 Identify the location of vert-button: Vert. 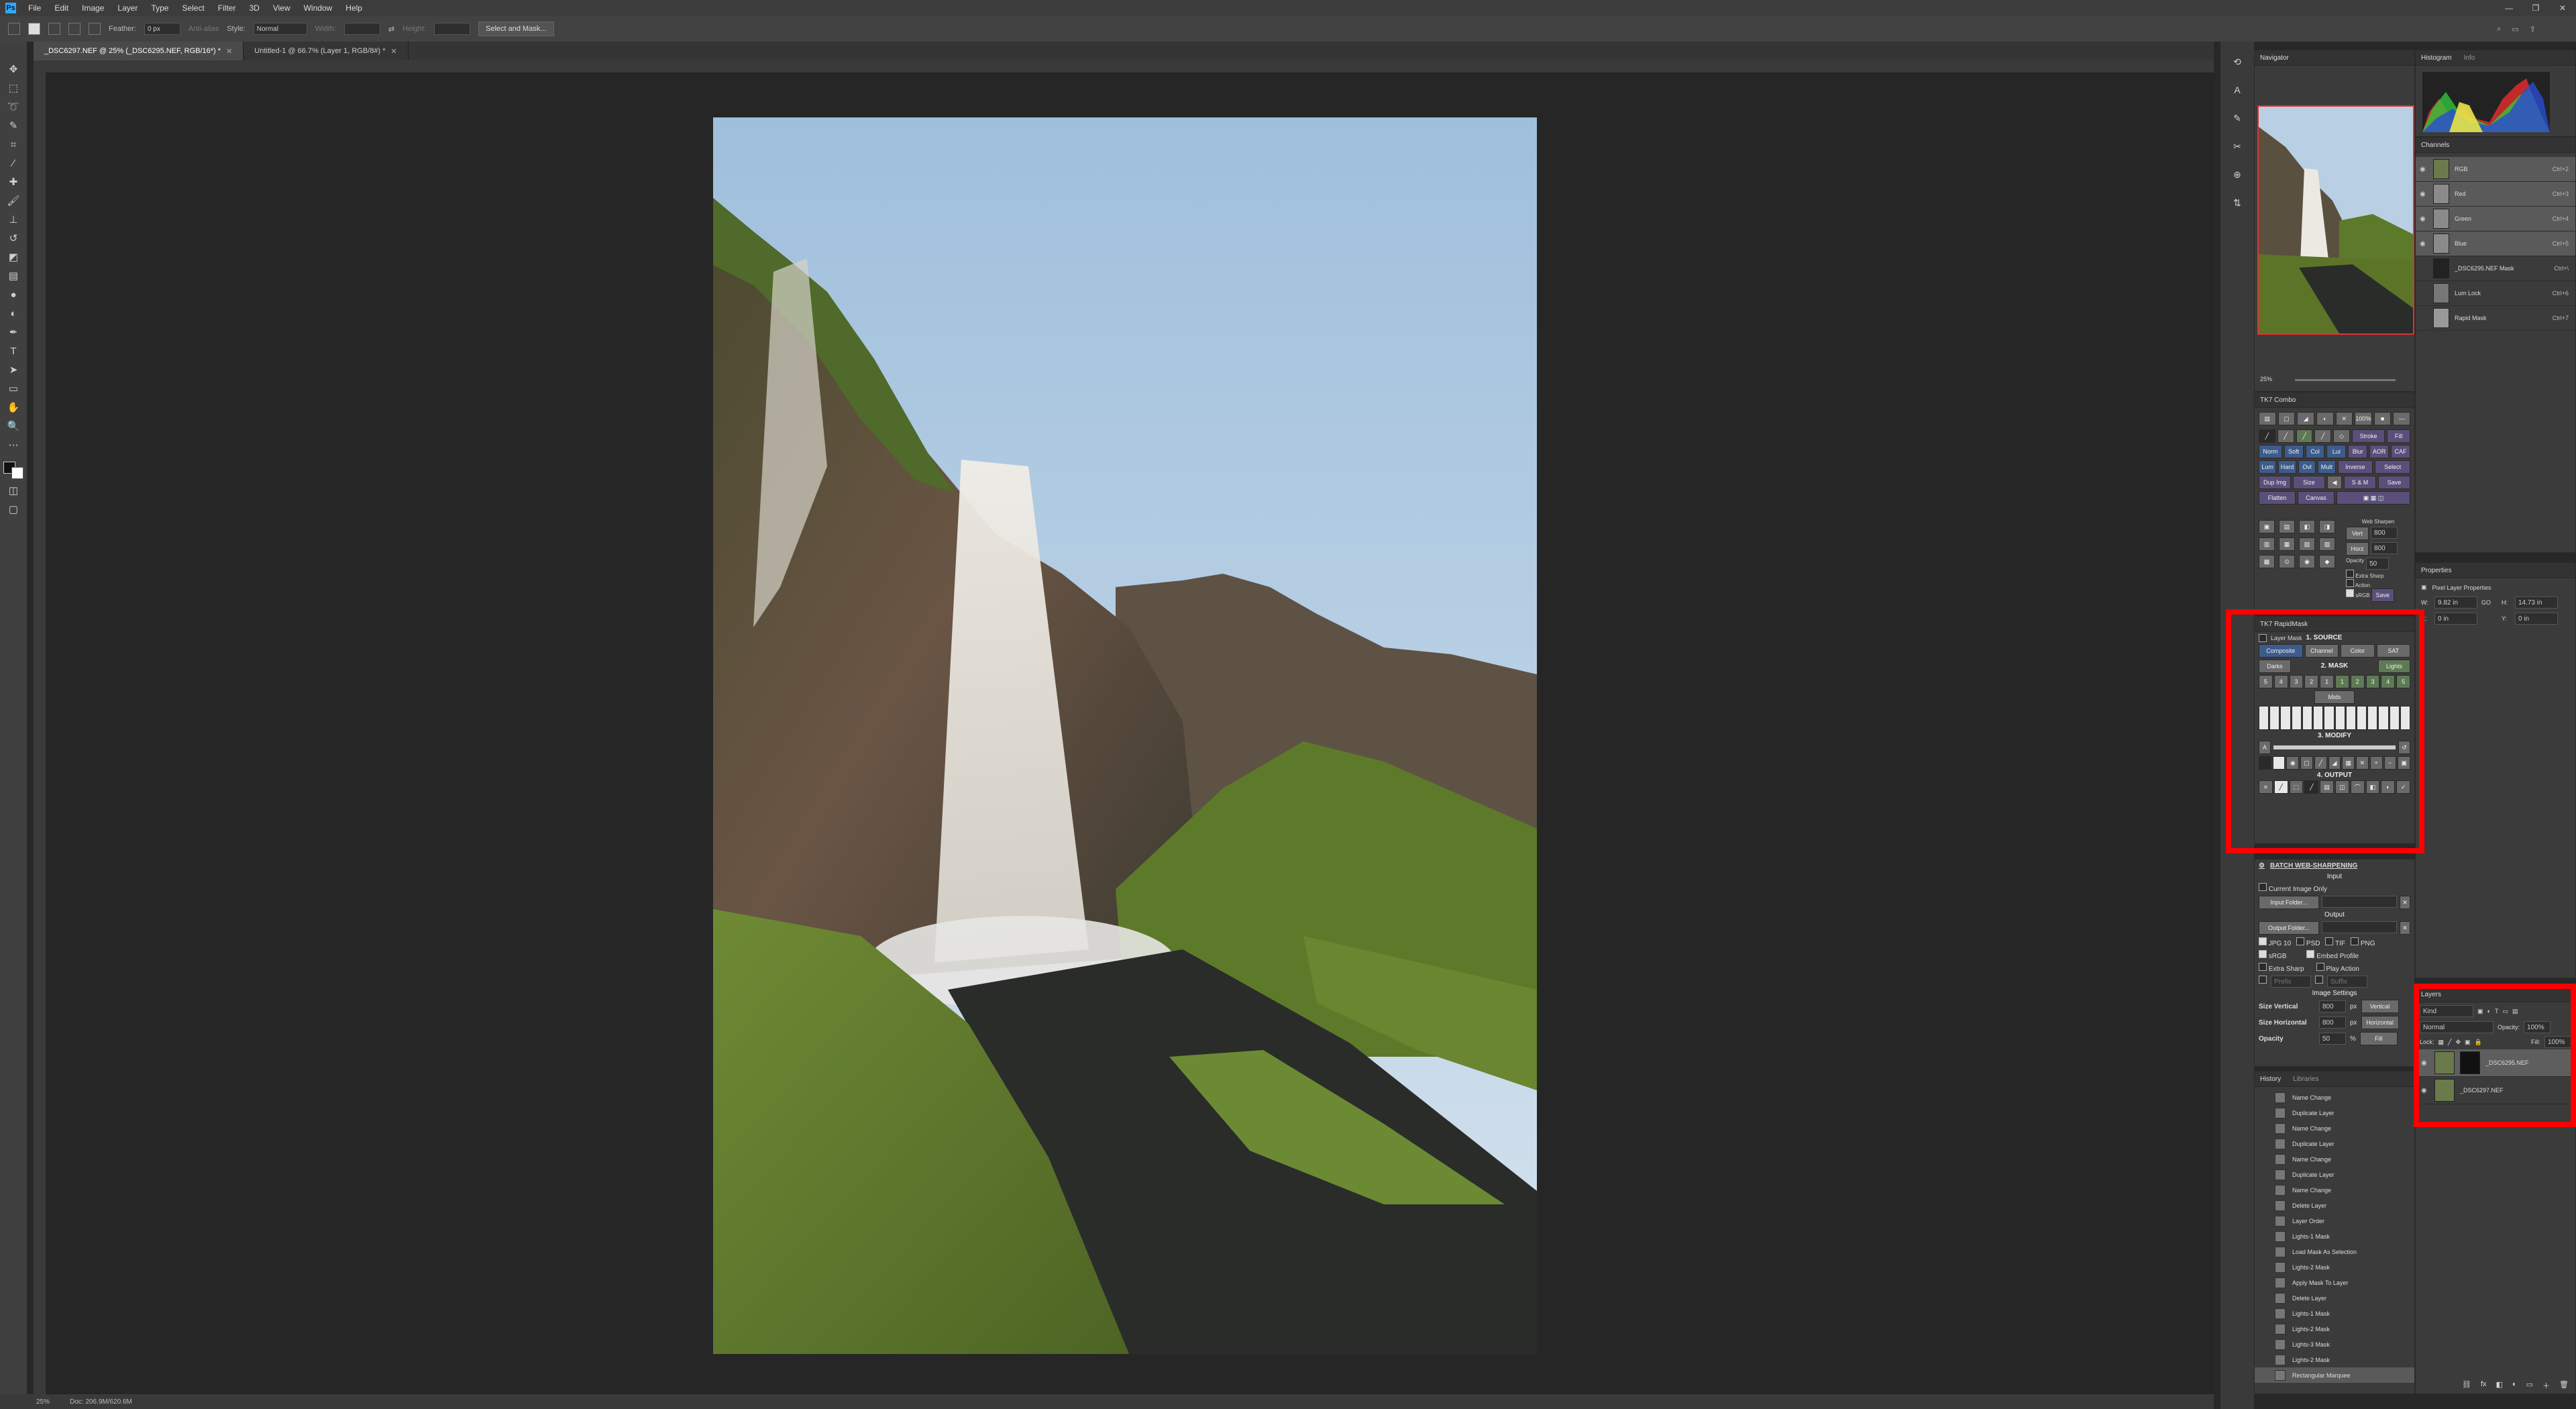
(2357, 533).